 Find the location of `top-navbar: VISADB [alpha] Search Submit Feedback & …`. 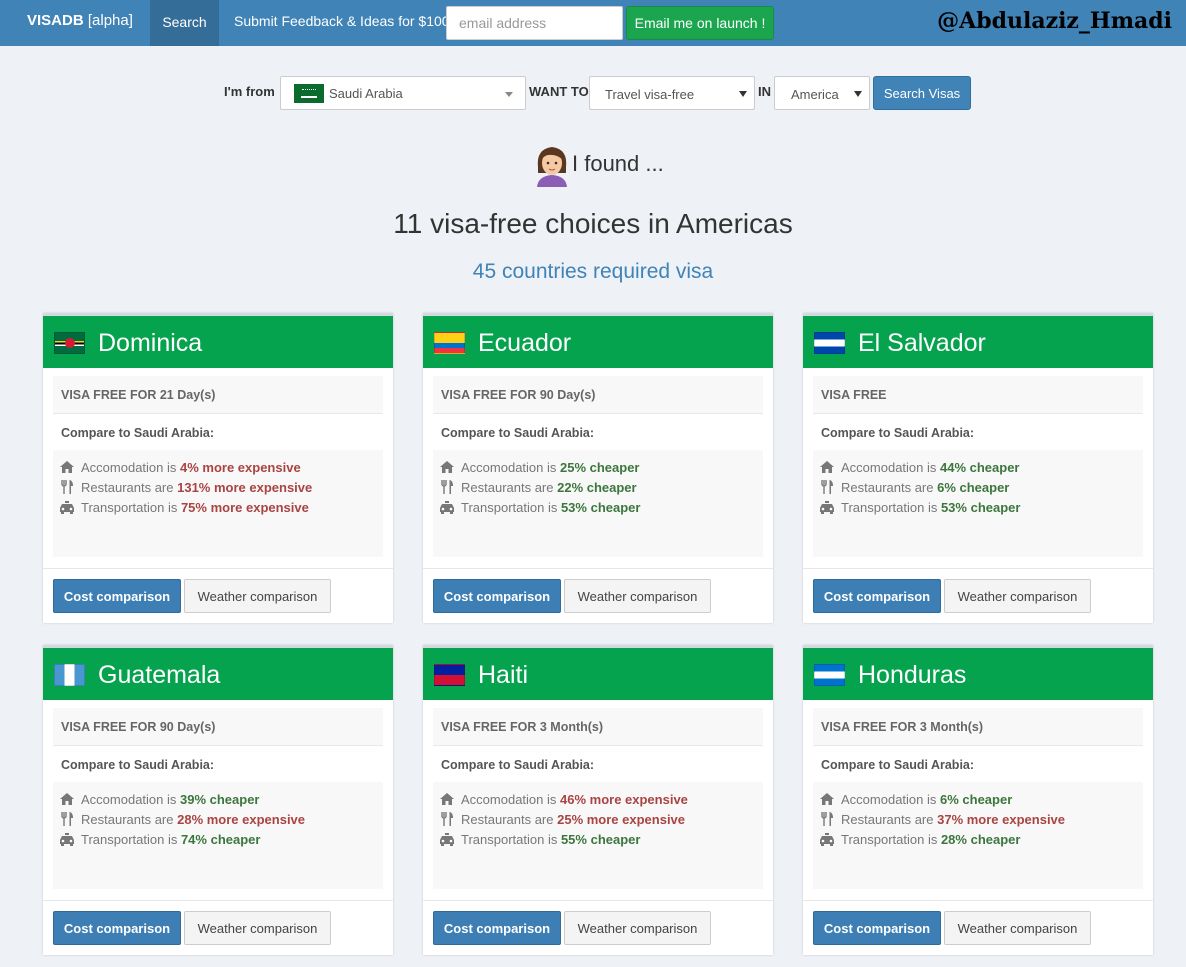

top-navbar: VISADB [alpha] Search Submit Feedback & … is located at coordinates (593, 23).